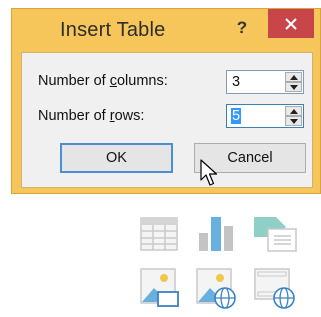 This screenshot has height=317, width=321. What do you see at coordinates (159, 234) in the screenshot?
I see `table-icon` at bounding box center [159, 234].